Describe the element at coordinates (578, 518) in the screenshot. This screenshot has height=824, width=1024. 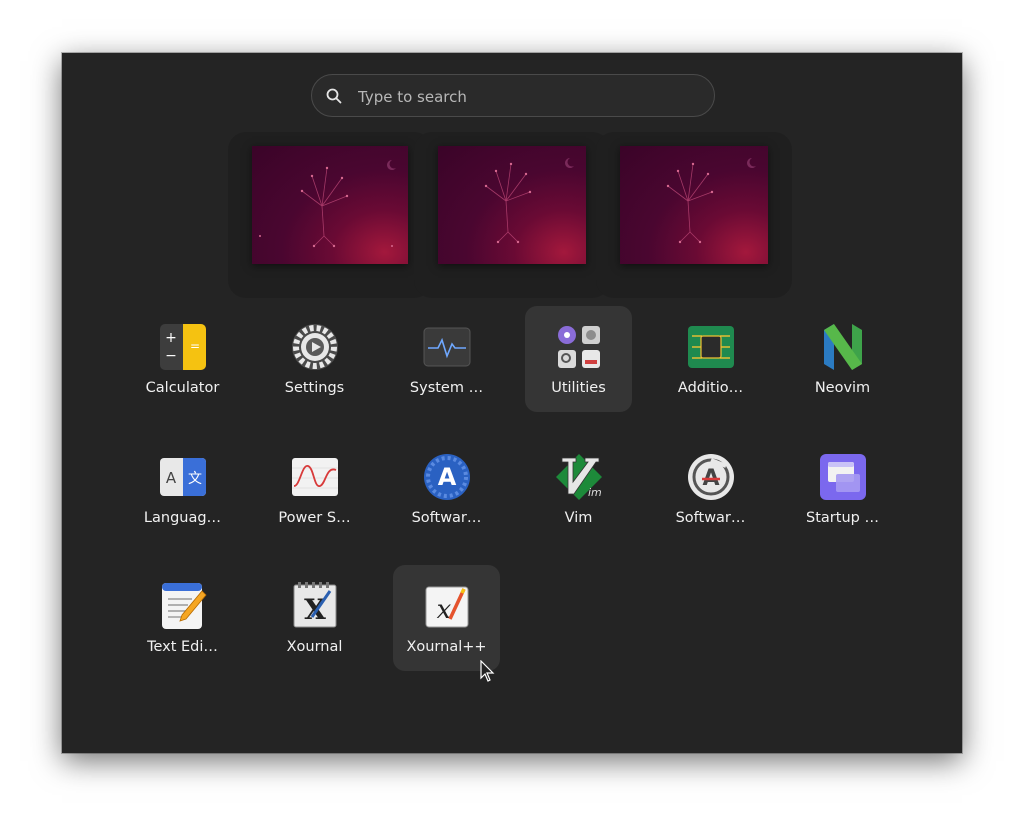
I see `app-label: Vim` at that location.